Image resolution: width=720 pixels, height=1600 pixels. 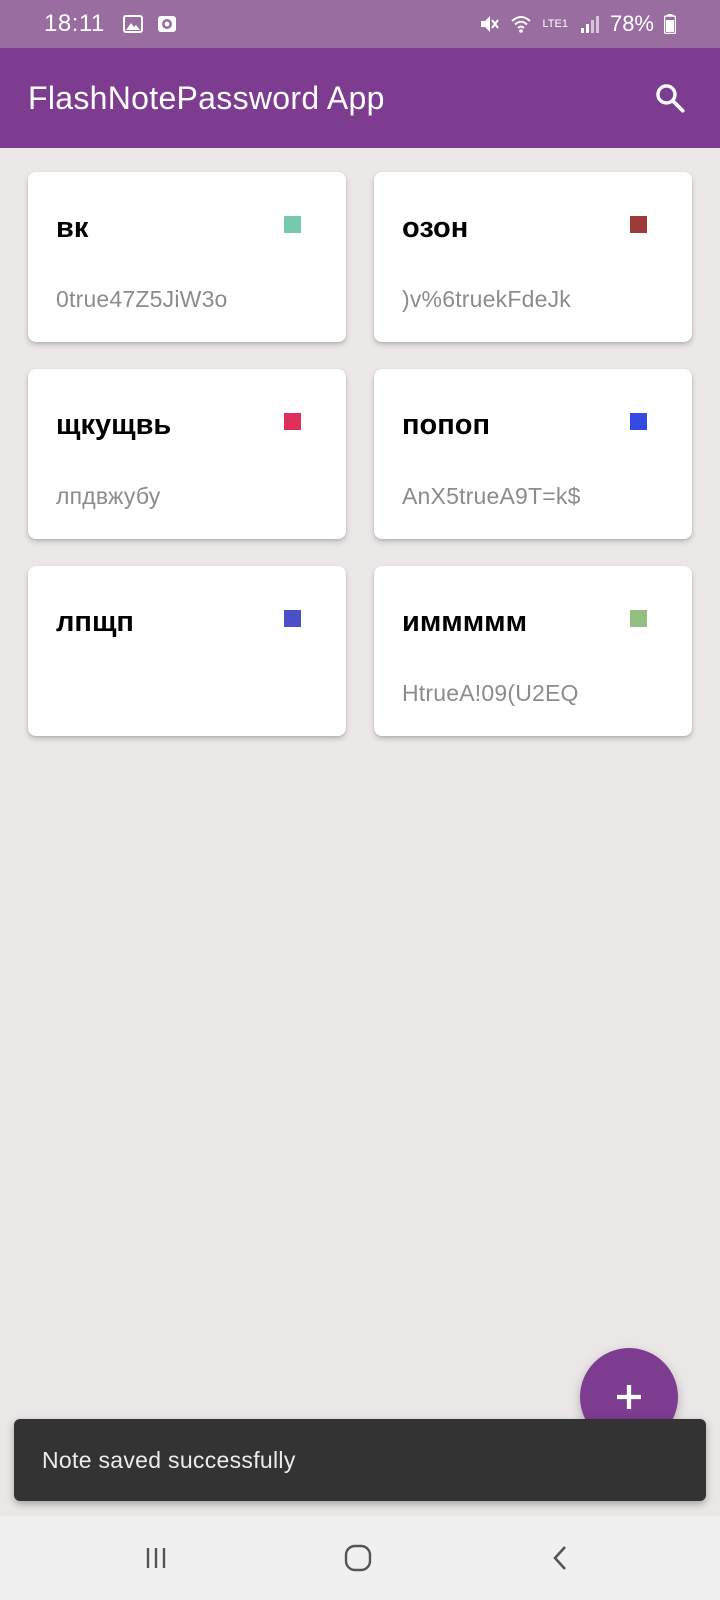 I want to click on mute-icon, so click(x=490, y=24).